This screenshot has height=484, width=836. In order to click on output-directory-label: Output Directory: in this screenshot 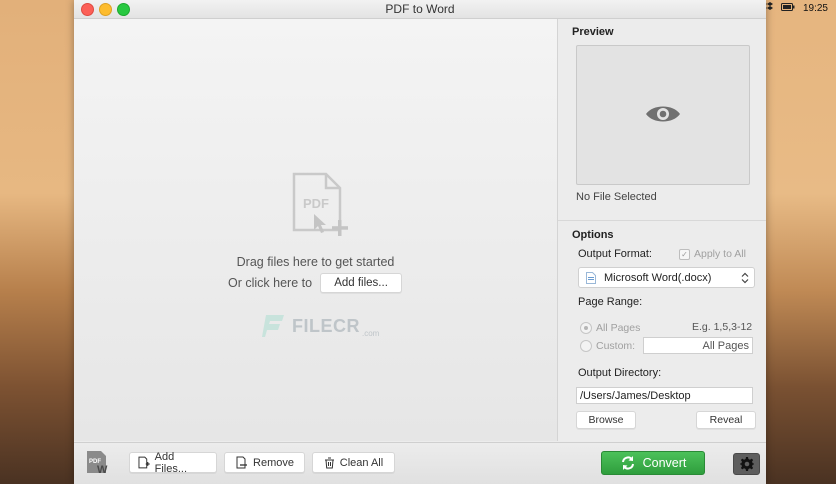, I will do `click(620, 373)`.